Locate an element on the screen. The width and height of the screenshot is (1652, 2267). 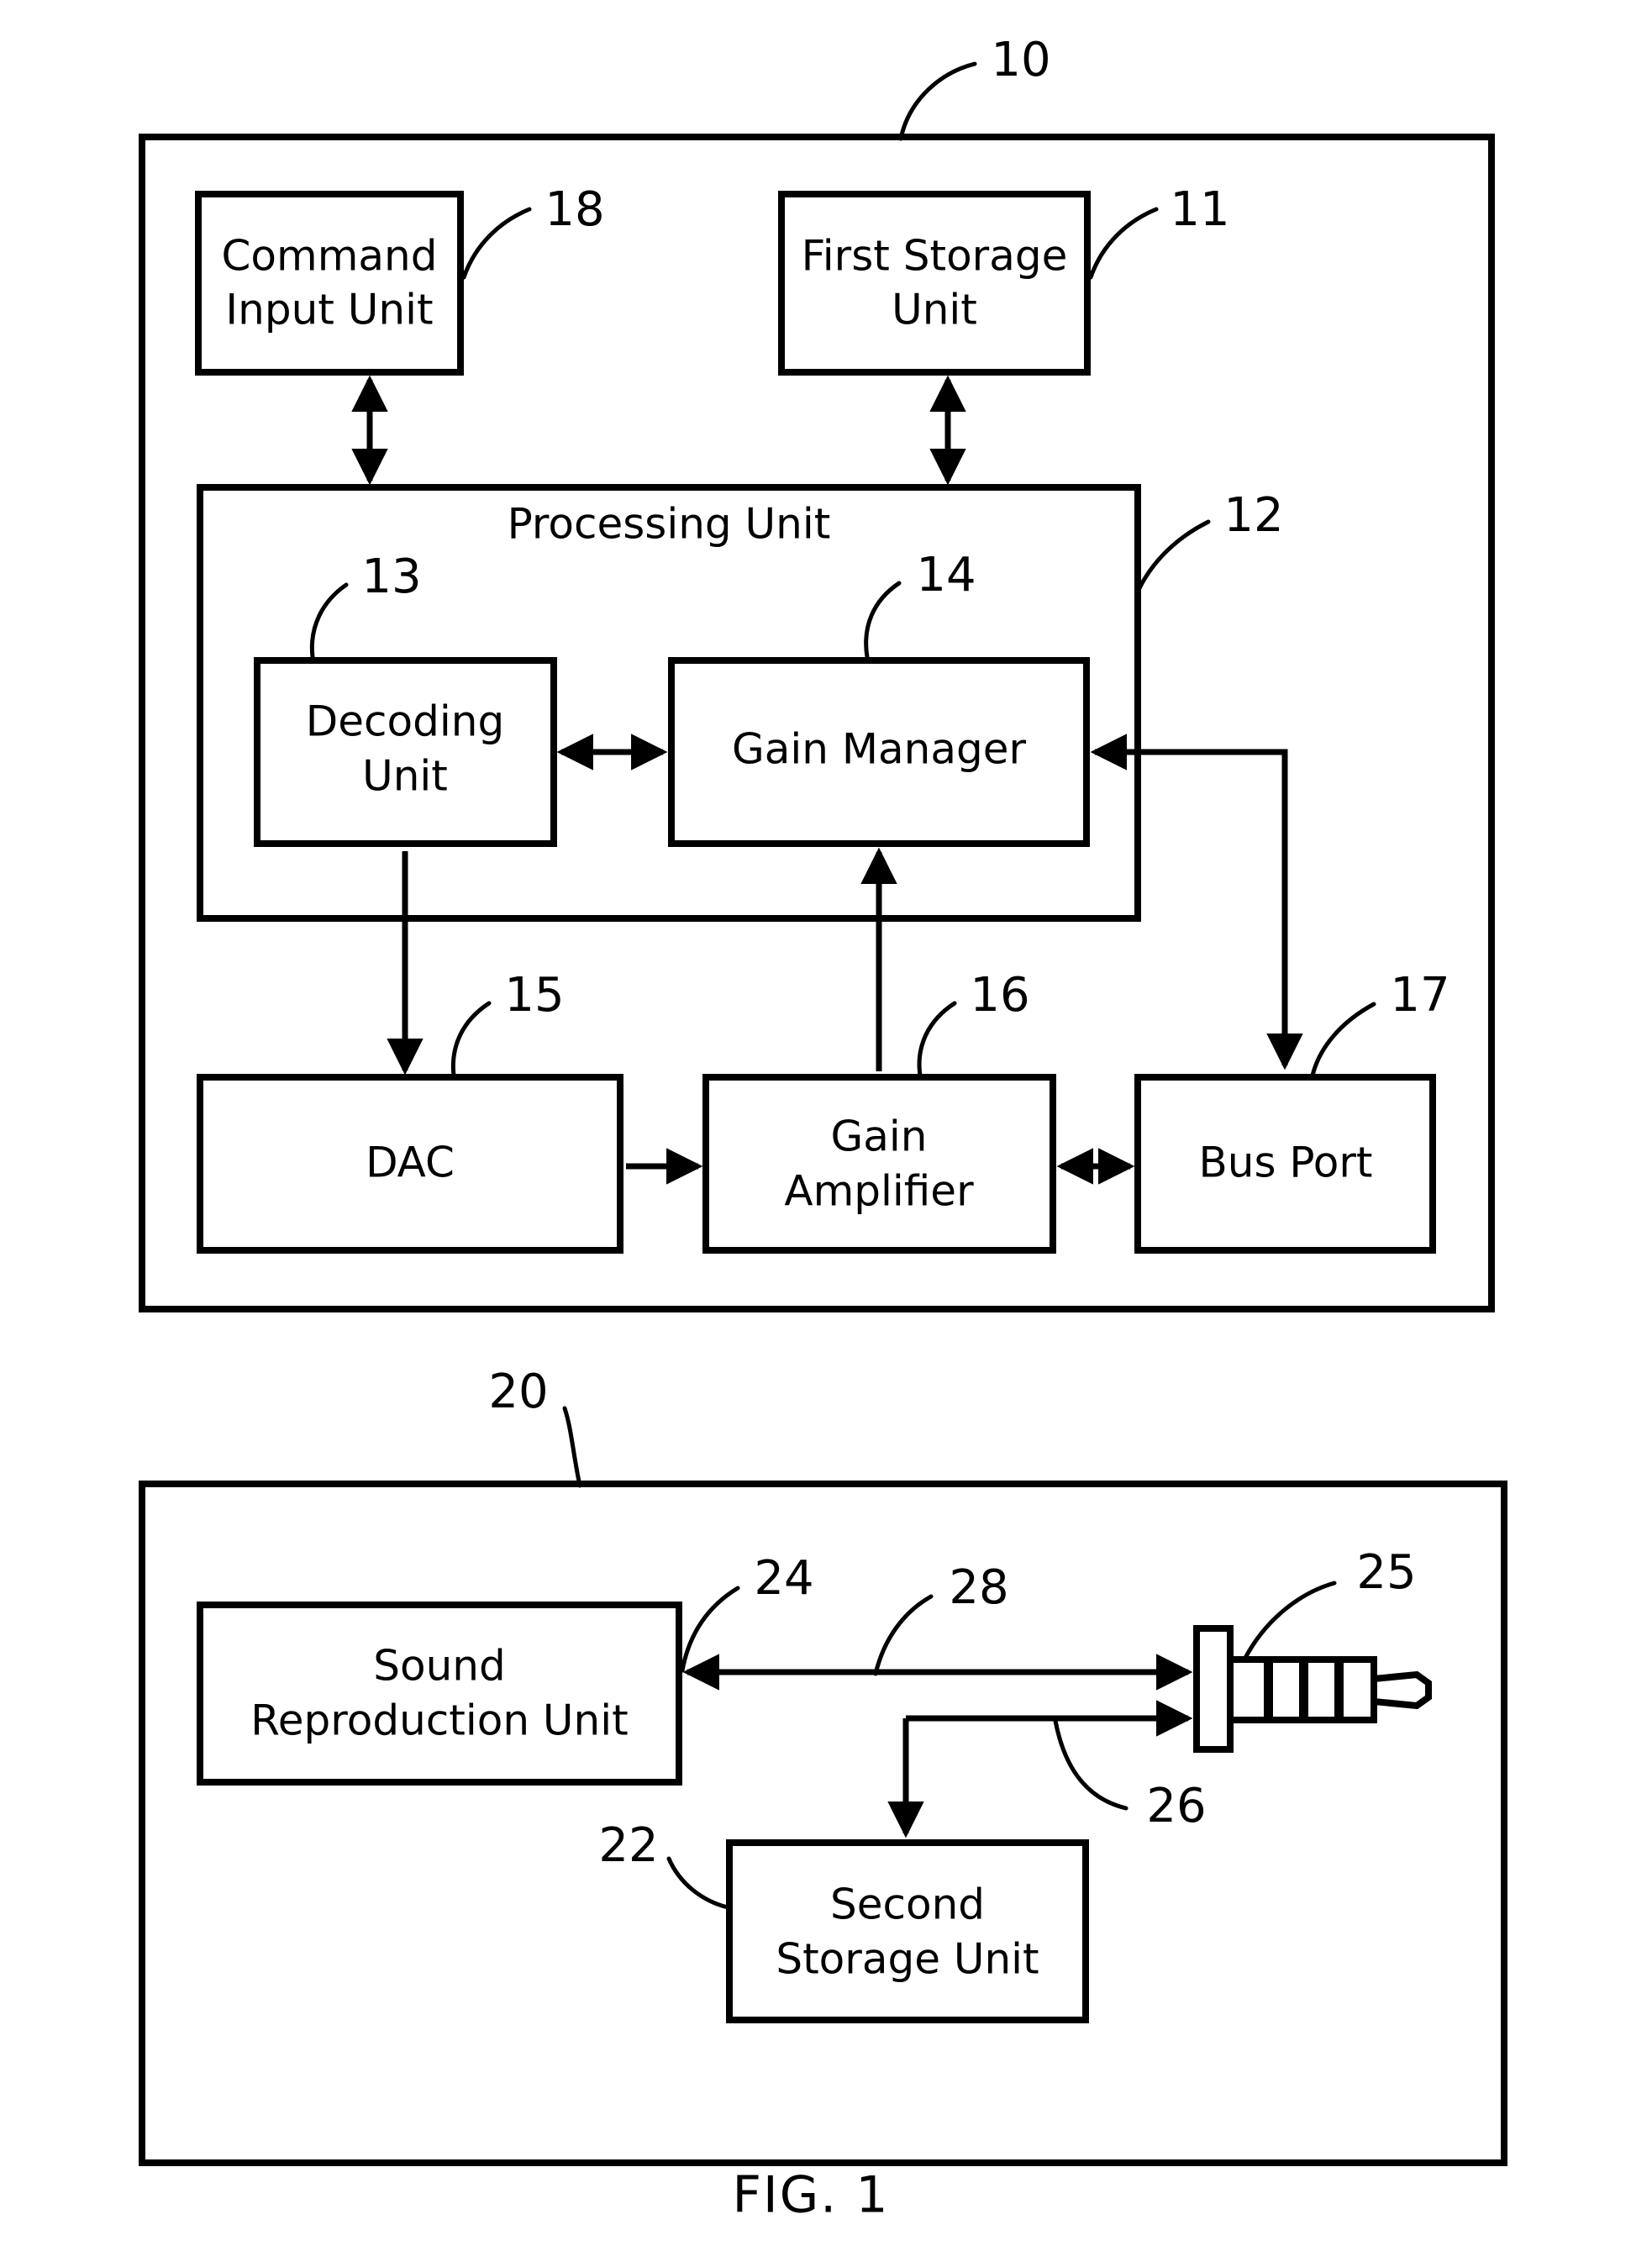
second-storage-unit-label-line2: Storage Unit is located at coordinates (907, 1959).